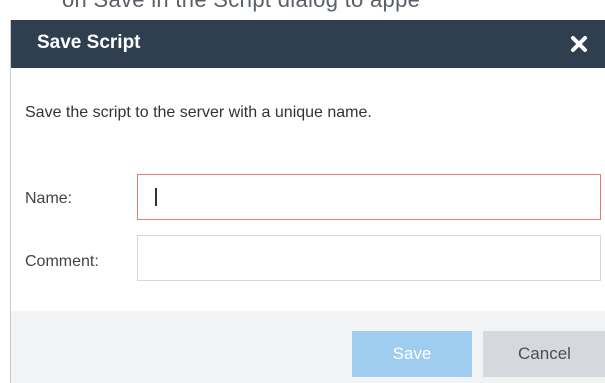  I want to click on dialog-header: Save Script, so click(308, 44).